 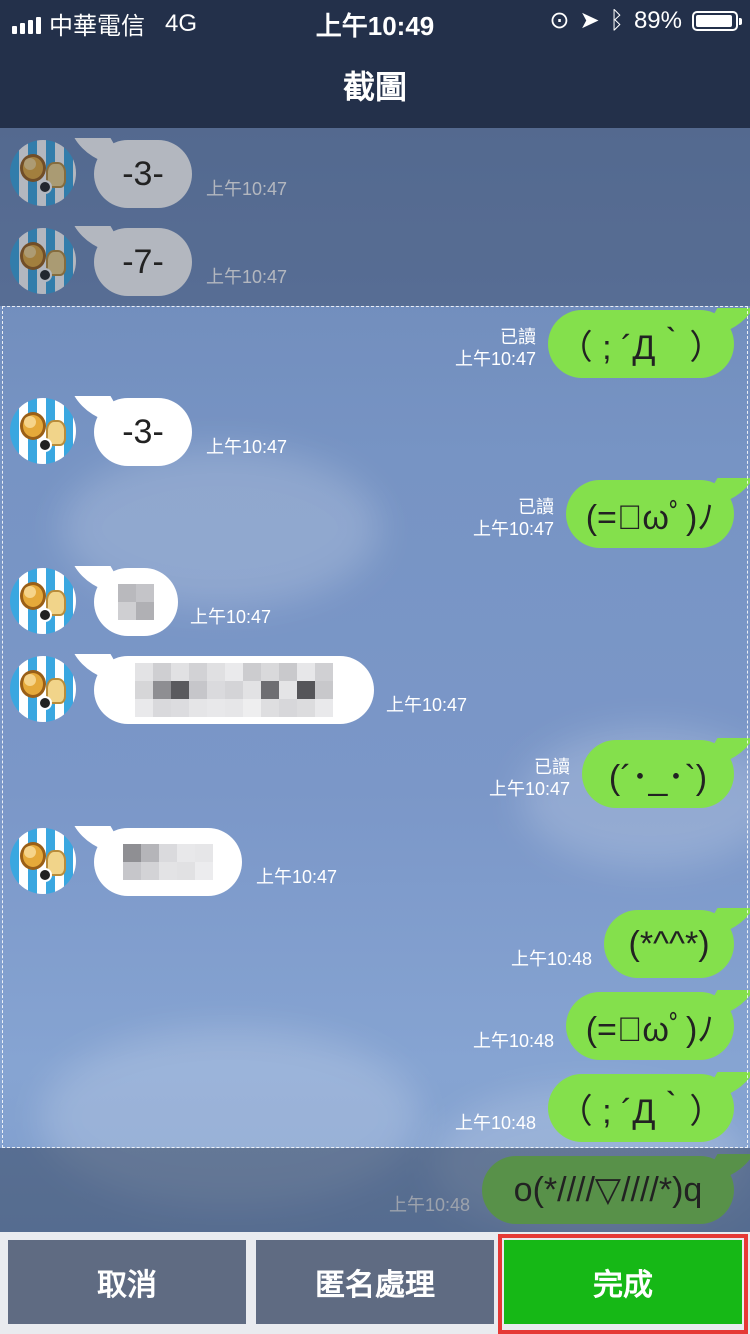 What do you see at coordinates (616, 20) in the screenshot?
I see `bluetooth-icon: ᛒ` at bounding box center [616, 20].